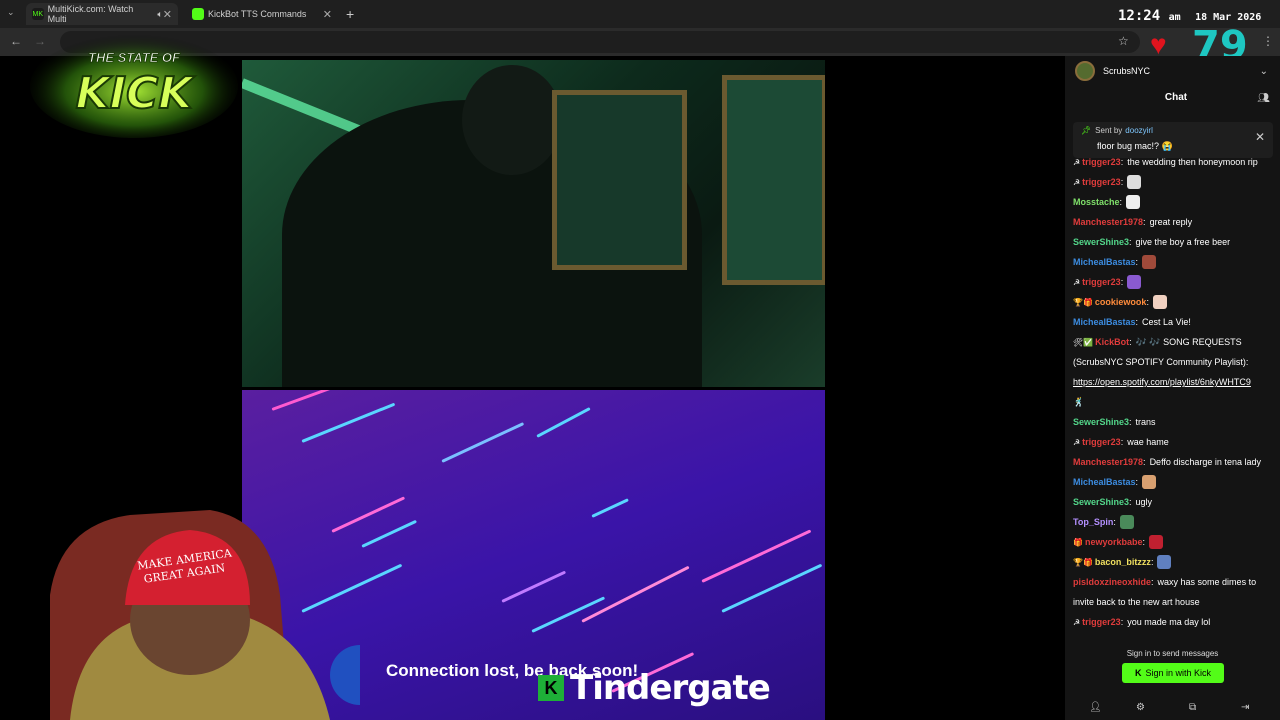 The image size is (1280, 720). I want to click on blue-object, so click(345, 675).